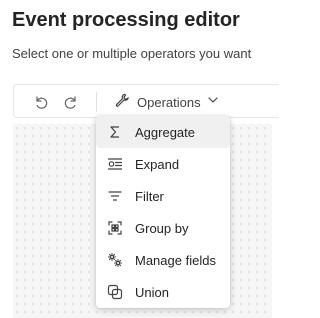  I want to click on wrench-icon, so click(122, 102).